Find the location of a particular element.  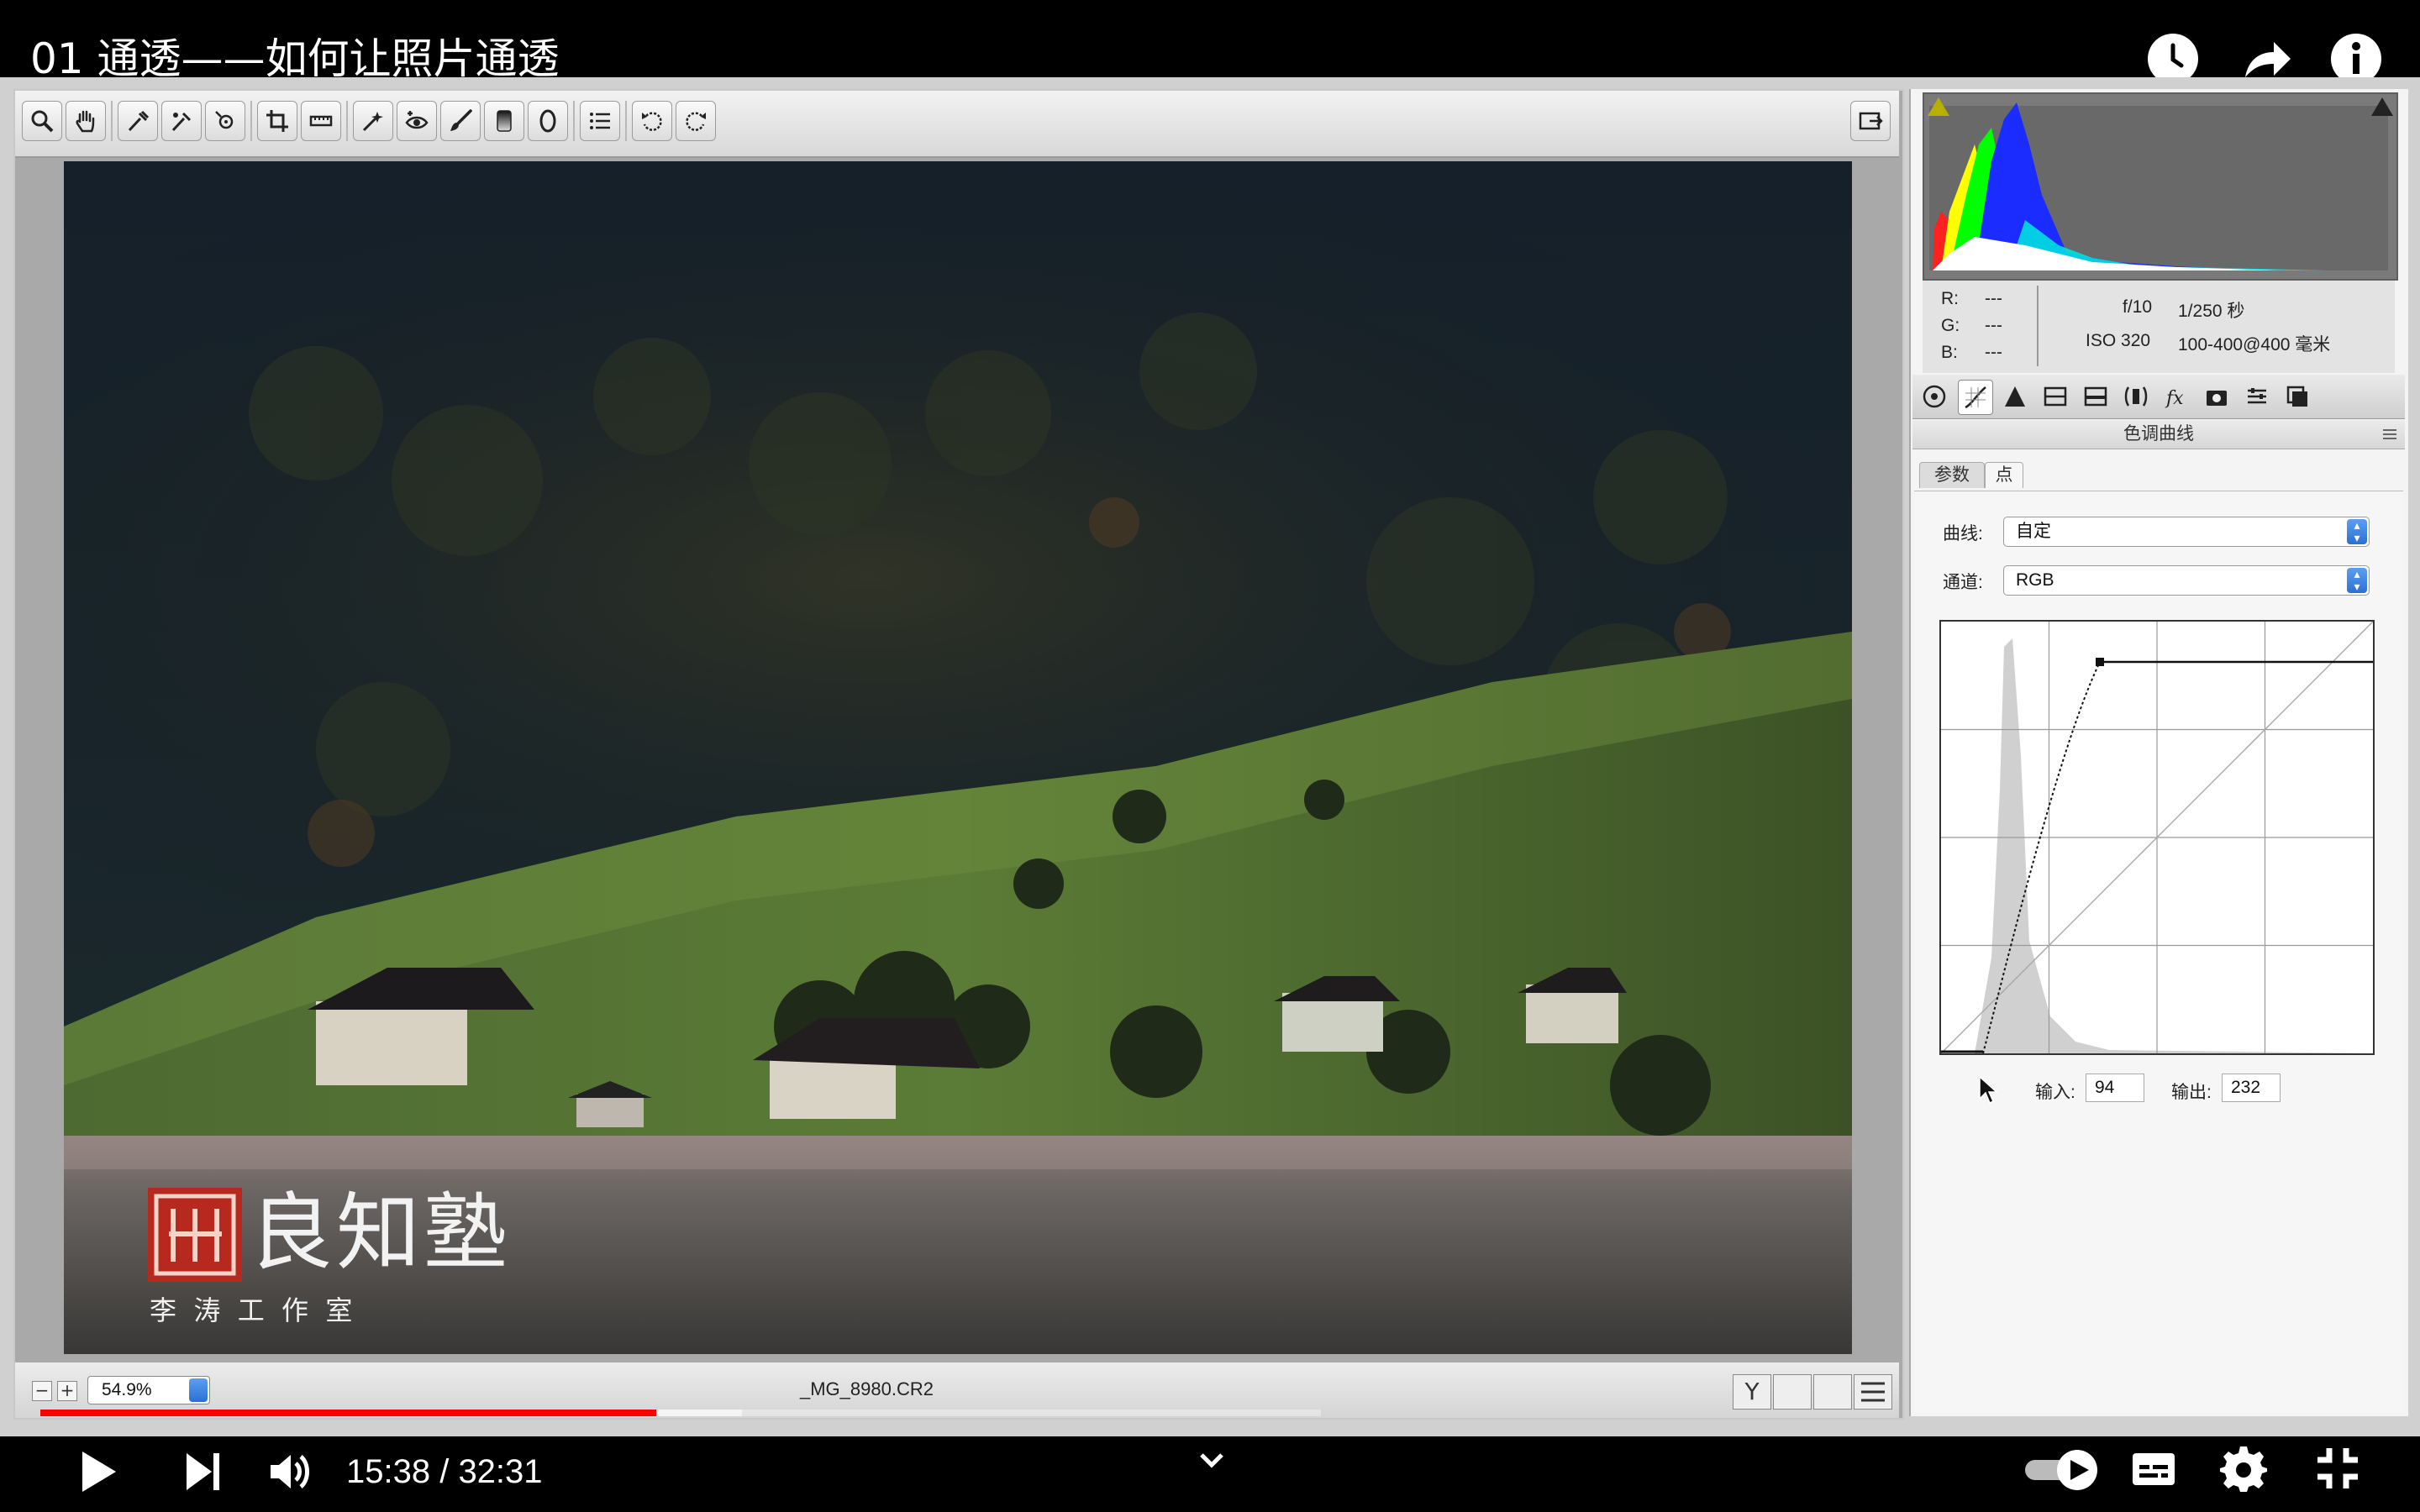

input-field: 94 is located at coordinates (2115, 1088).